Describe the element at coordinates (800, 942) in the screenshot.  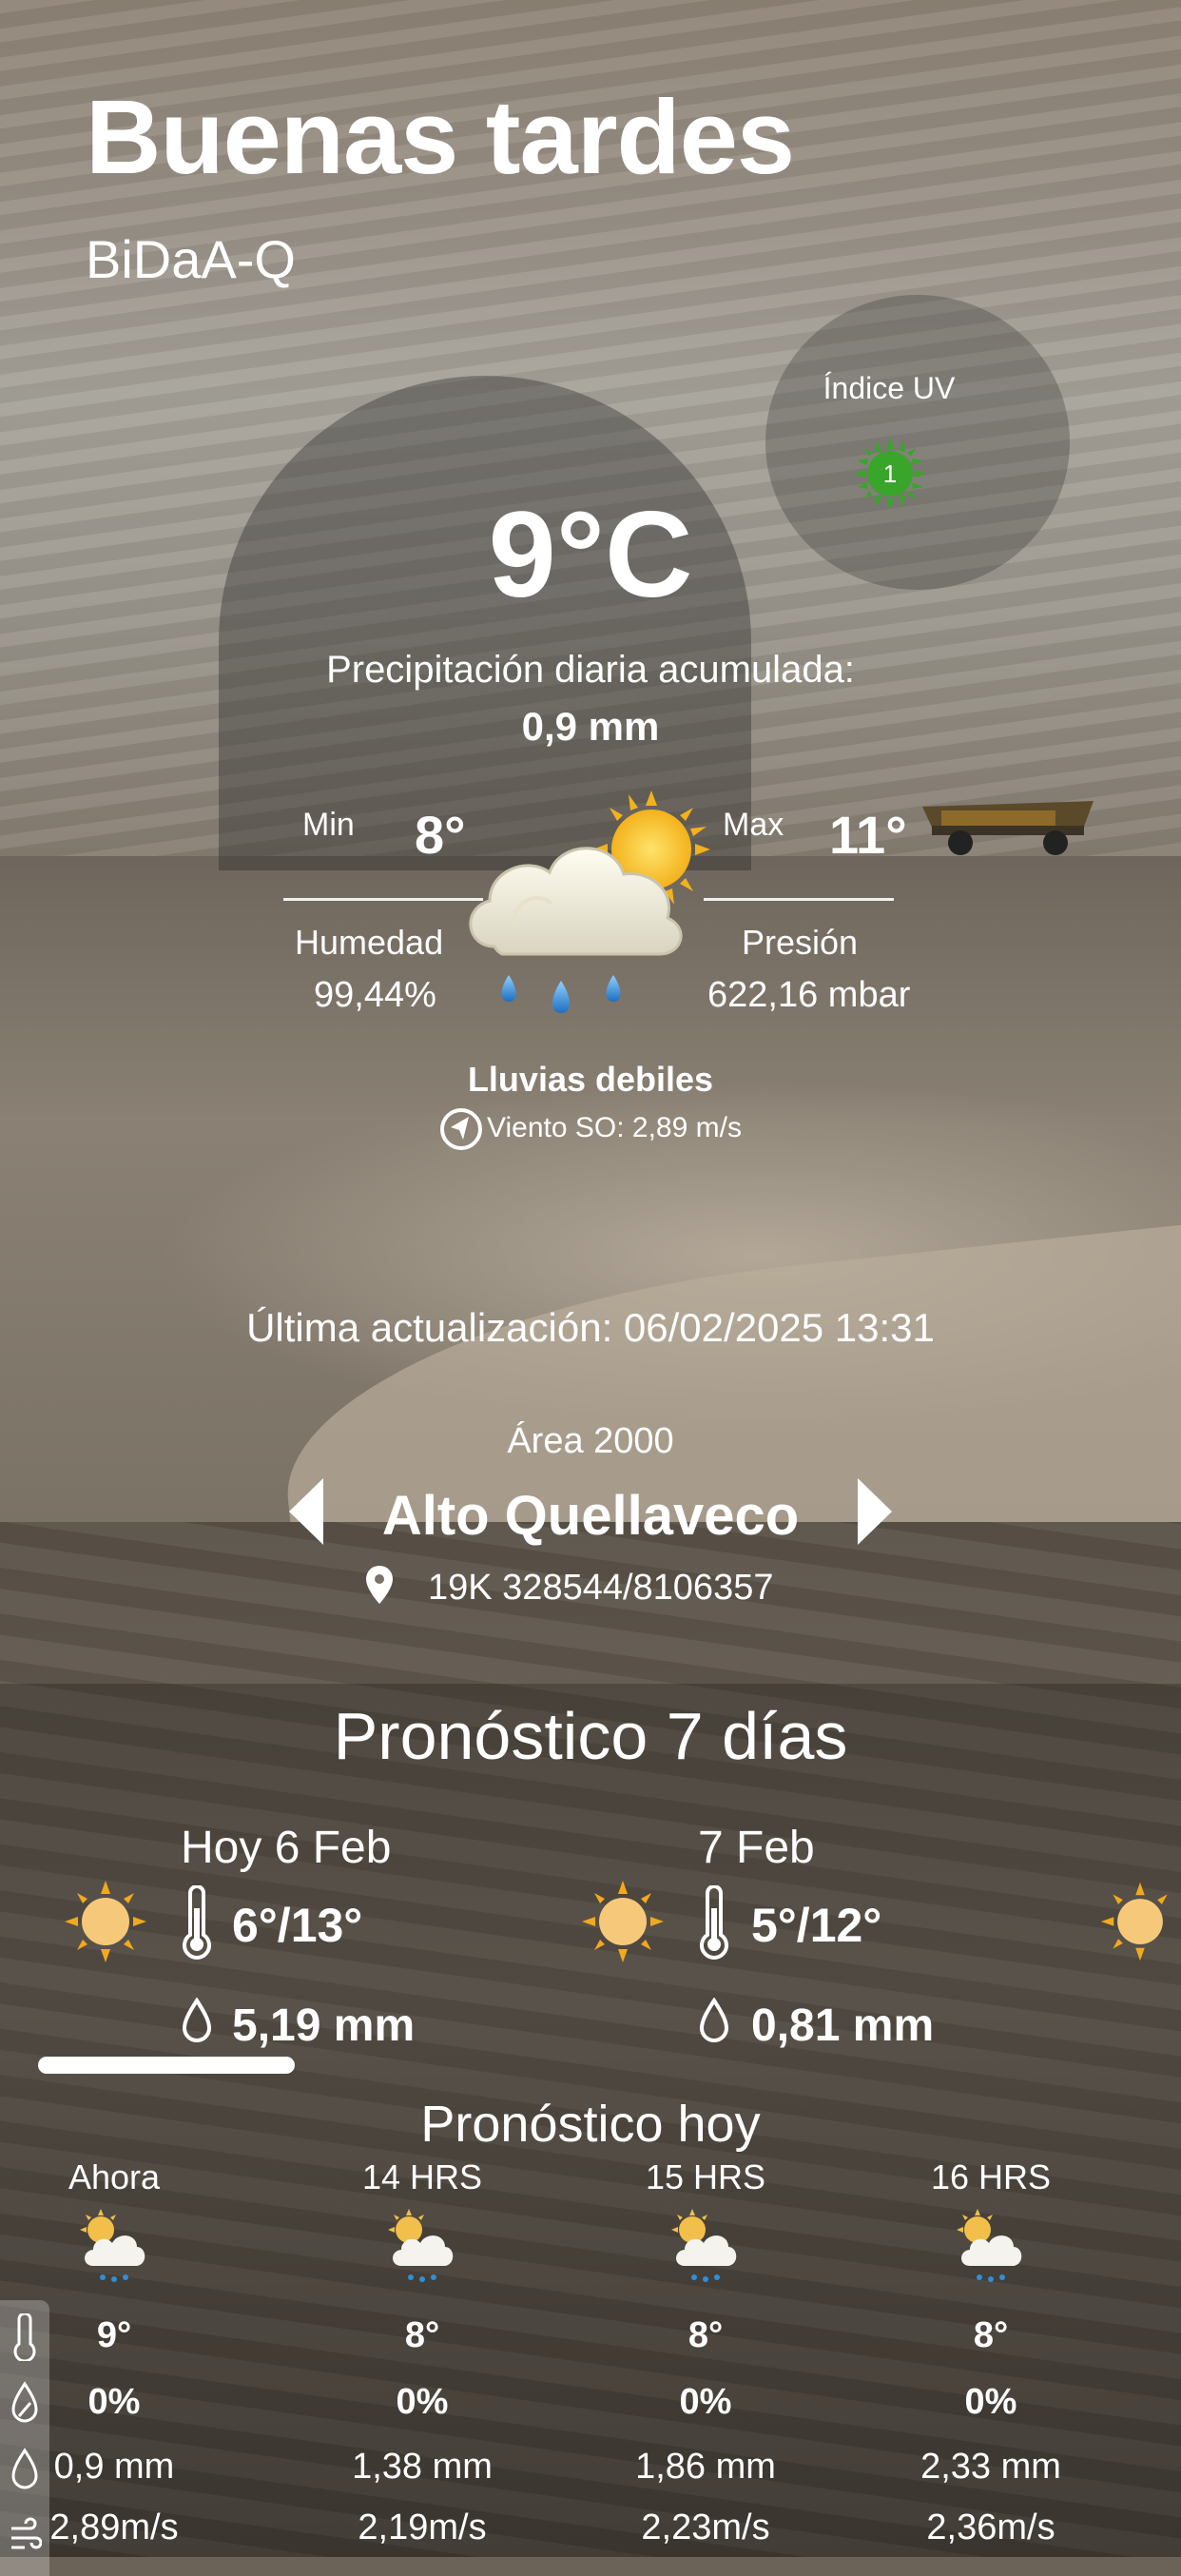
I see `pressure-label: Presión` at that location.